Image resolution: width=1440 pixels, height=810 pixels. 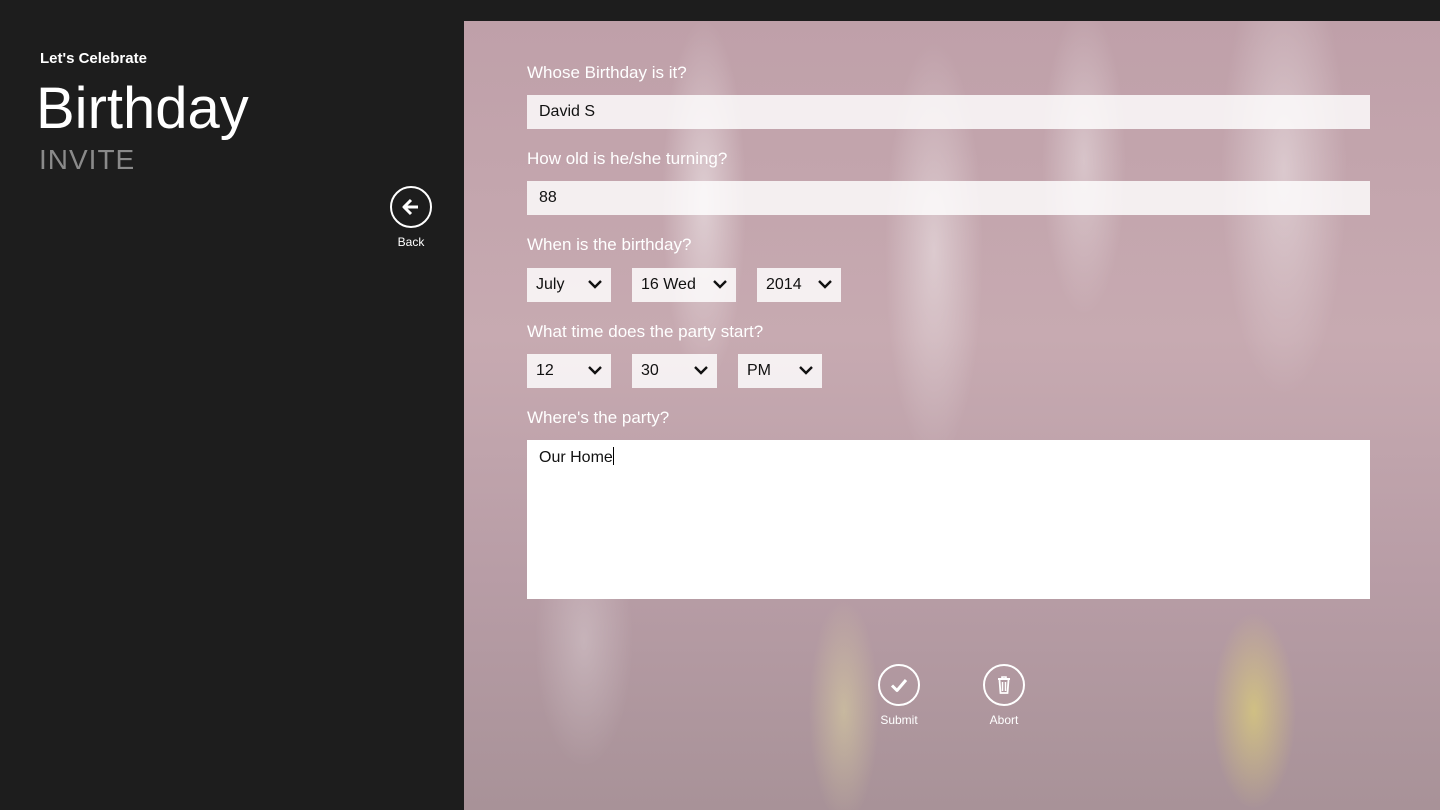 I want to click on app-title: Birthday, so click(x=142, y=108).